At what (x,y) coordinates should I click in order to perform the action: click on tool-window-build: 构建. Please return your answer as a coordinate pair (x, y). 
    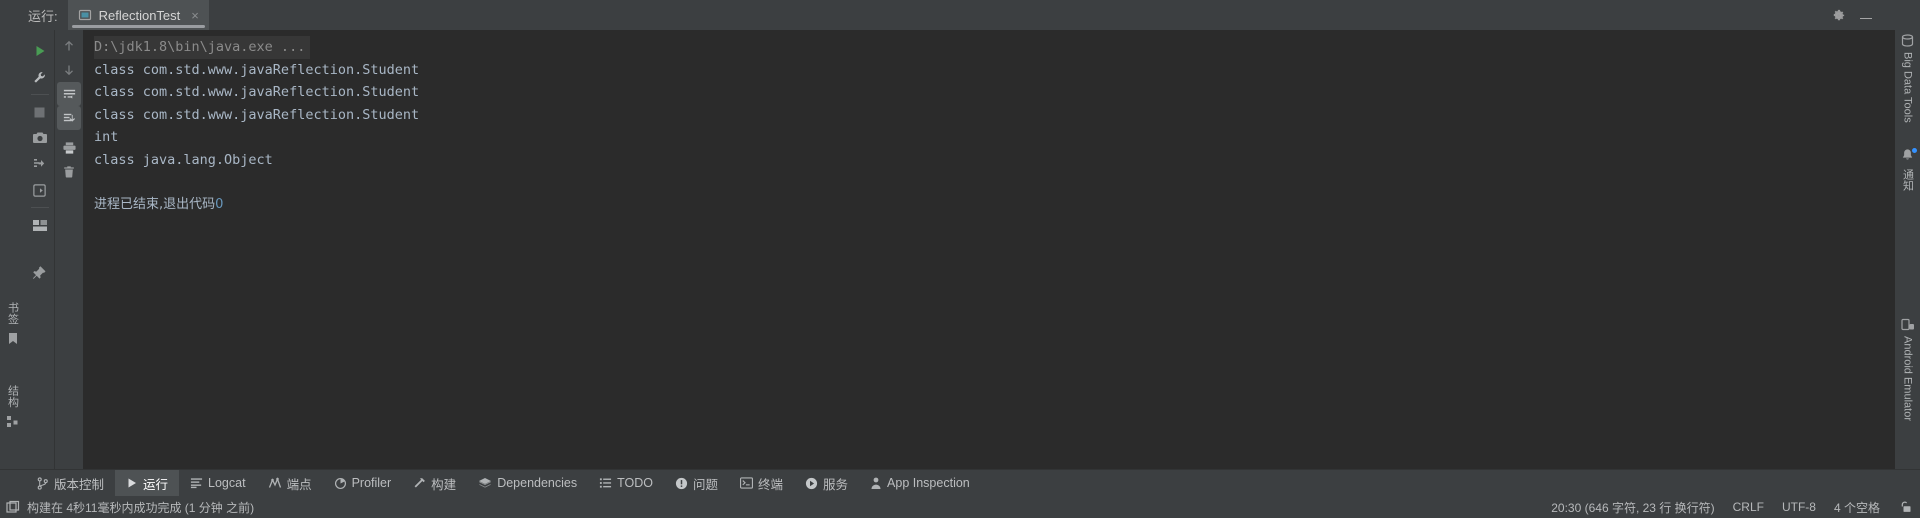
    Looking at the image, I should click on (434, 483).